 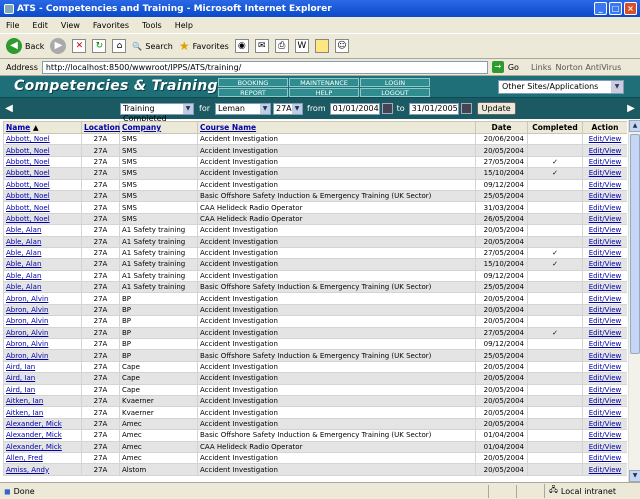 What do you see at coordinates (204, 46) in the screenshot?
I see `favorites-button: ★ Favorites` at bounding box center [204, 46].